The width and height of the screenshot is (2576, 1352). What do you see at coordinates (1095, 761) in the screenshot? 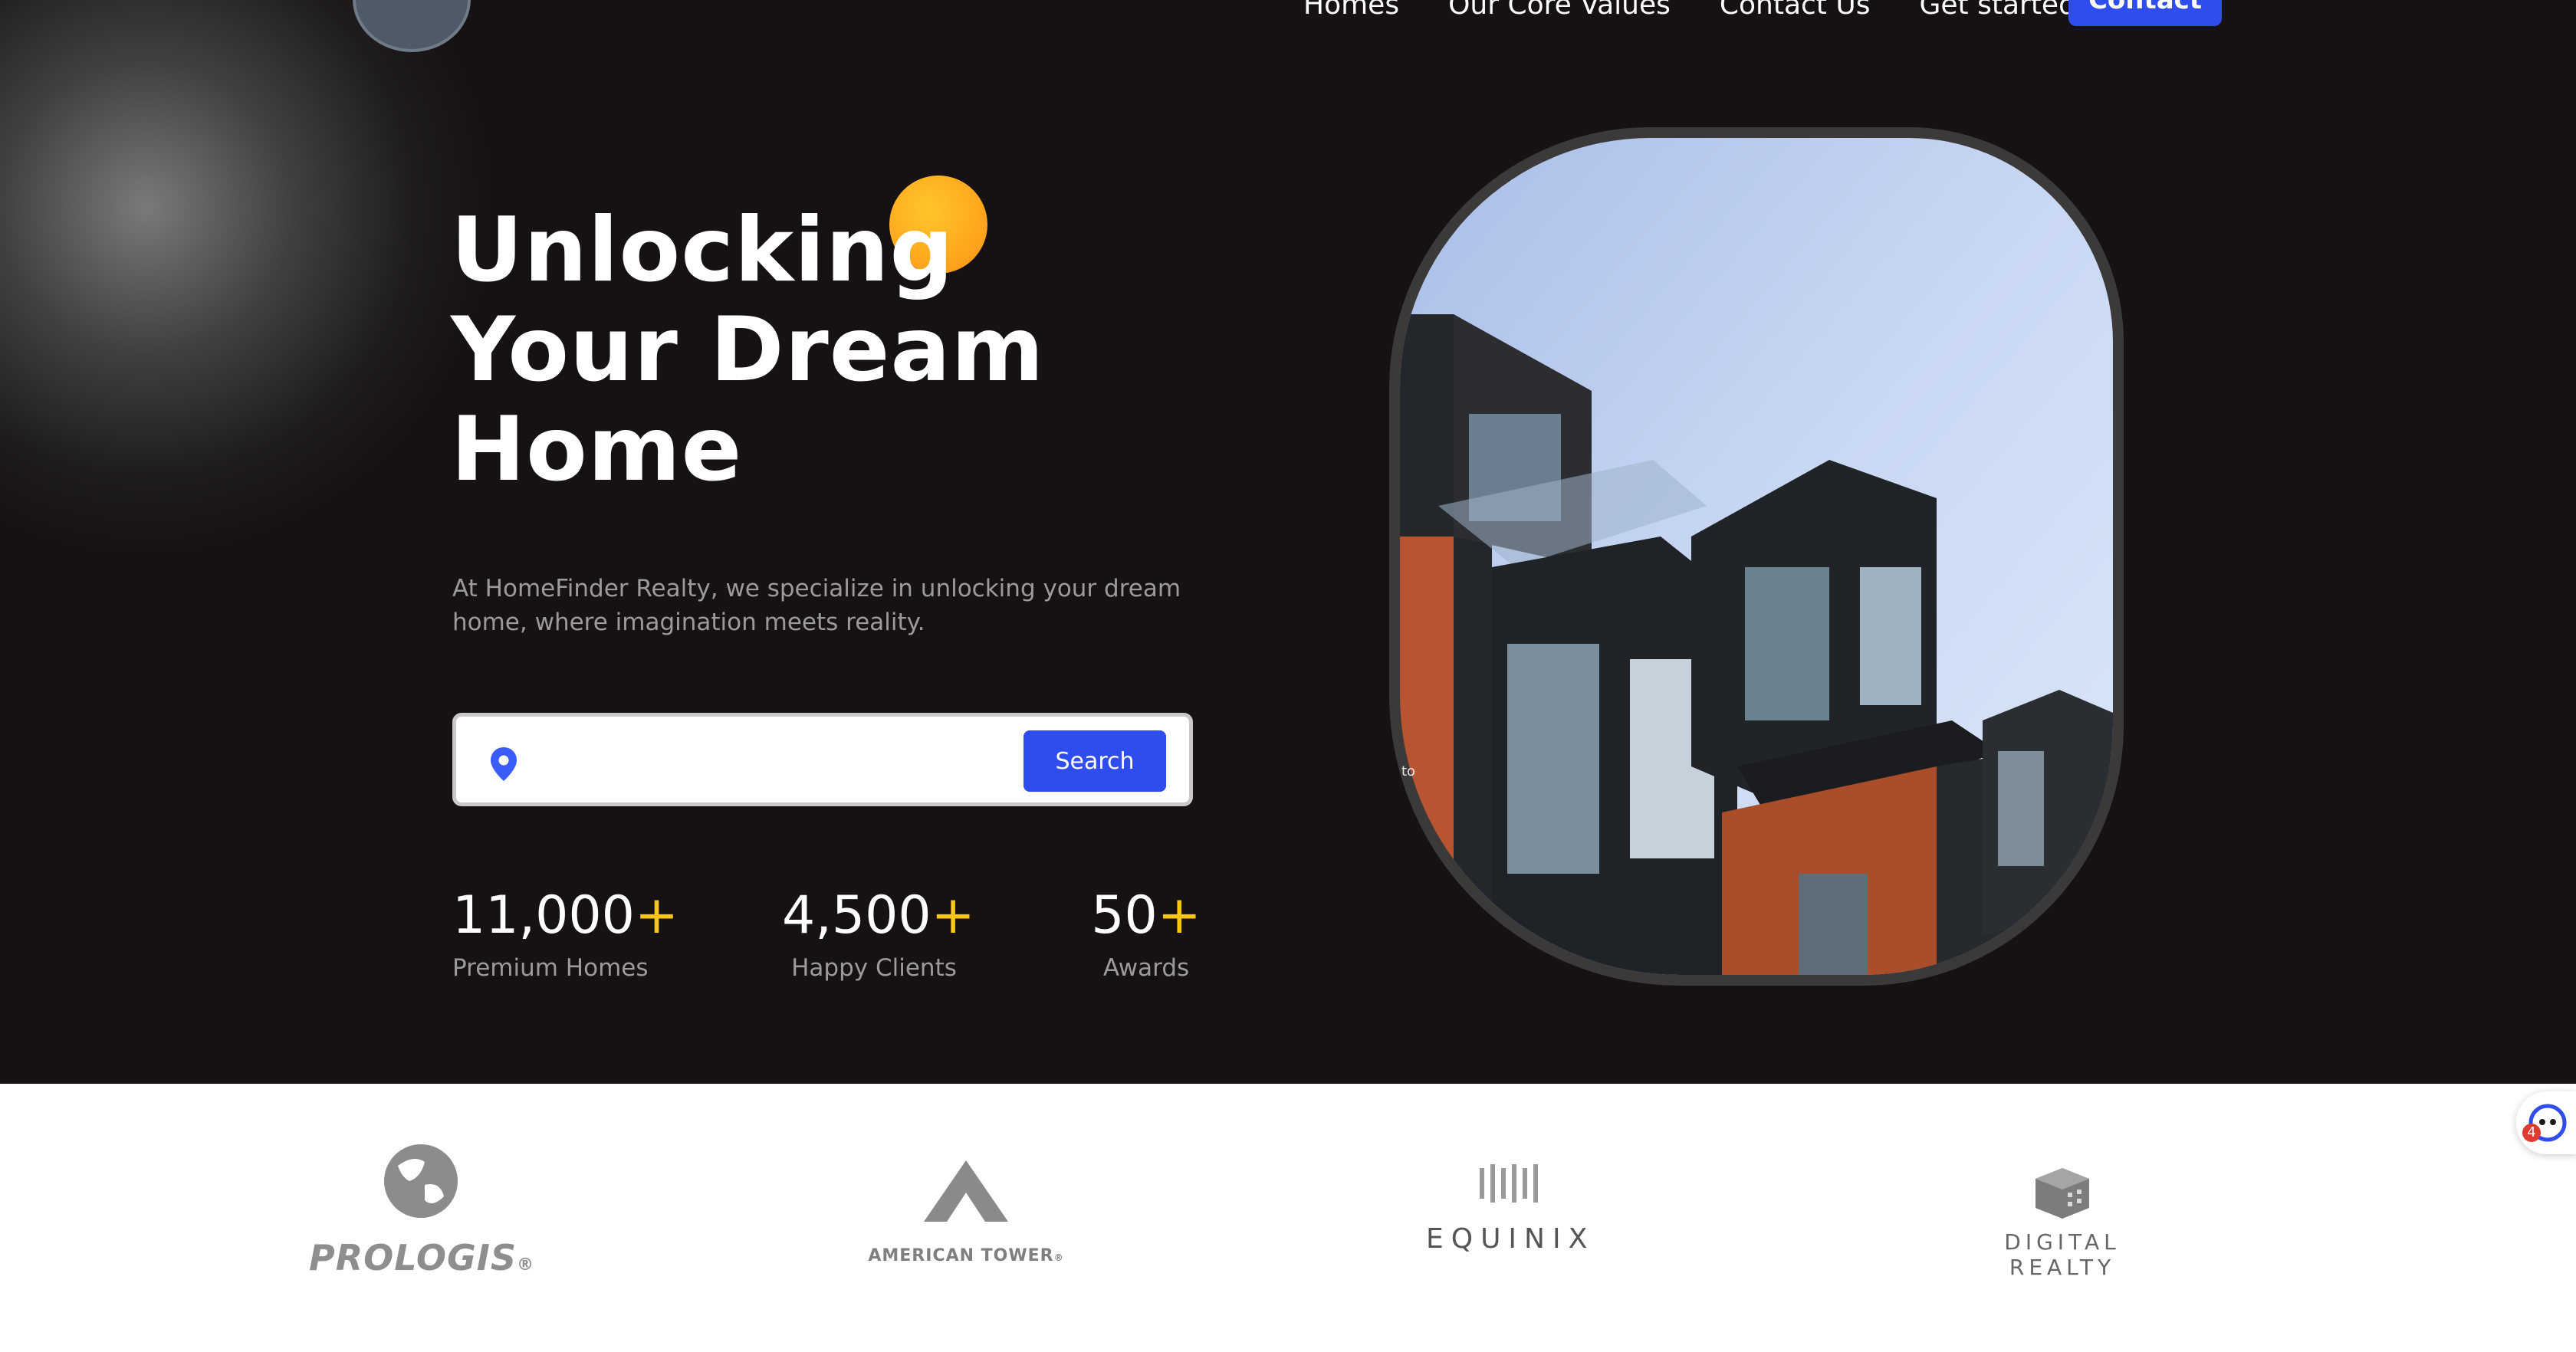
I see `search-button: Search` at bounding box center [1095, 761].